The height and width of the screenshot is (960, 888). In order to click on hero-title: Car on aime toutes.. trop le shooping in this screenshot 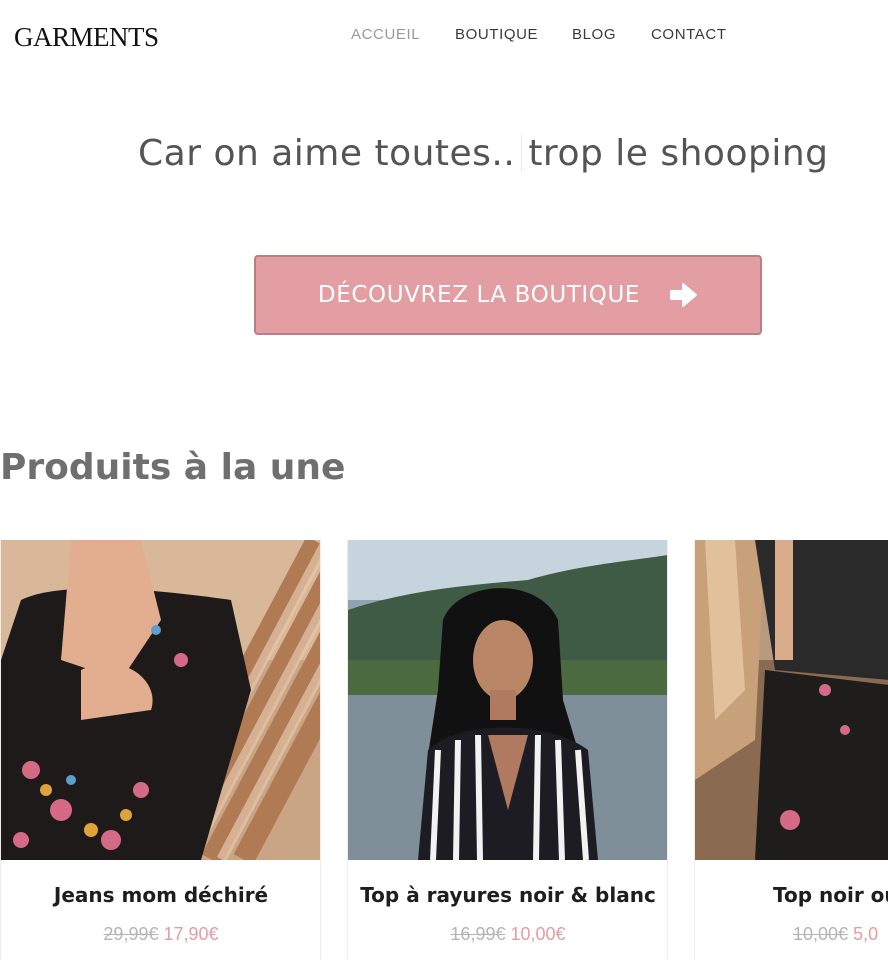, I will do `click(483, 153)`.